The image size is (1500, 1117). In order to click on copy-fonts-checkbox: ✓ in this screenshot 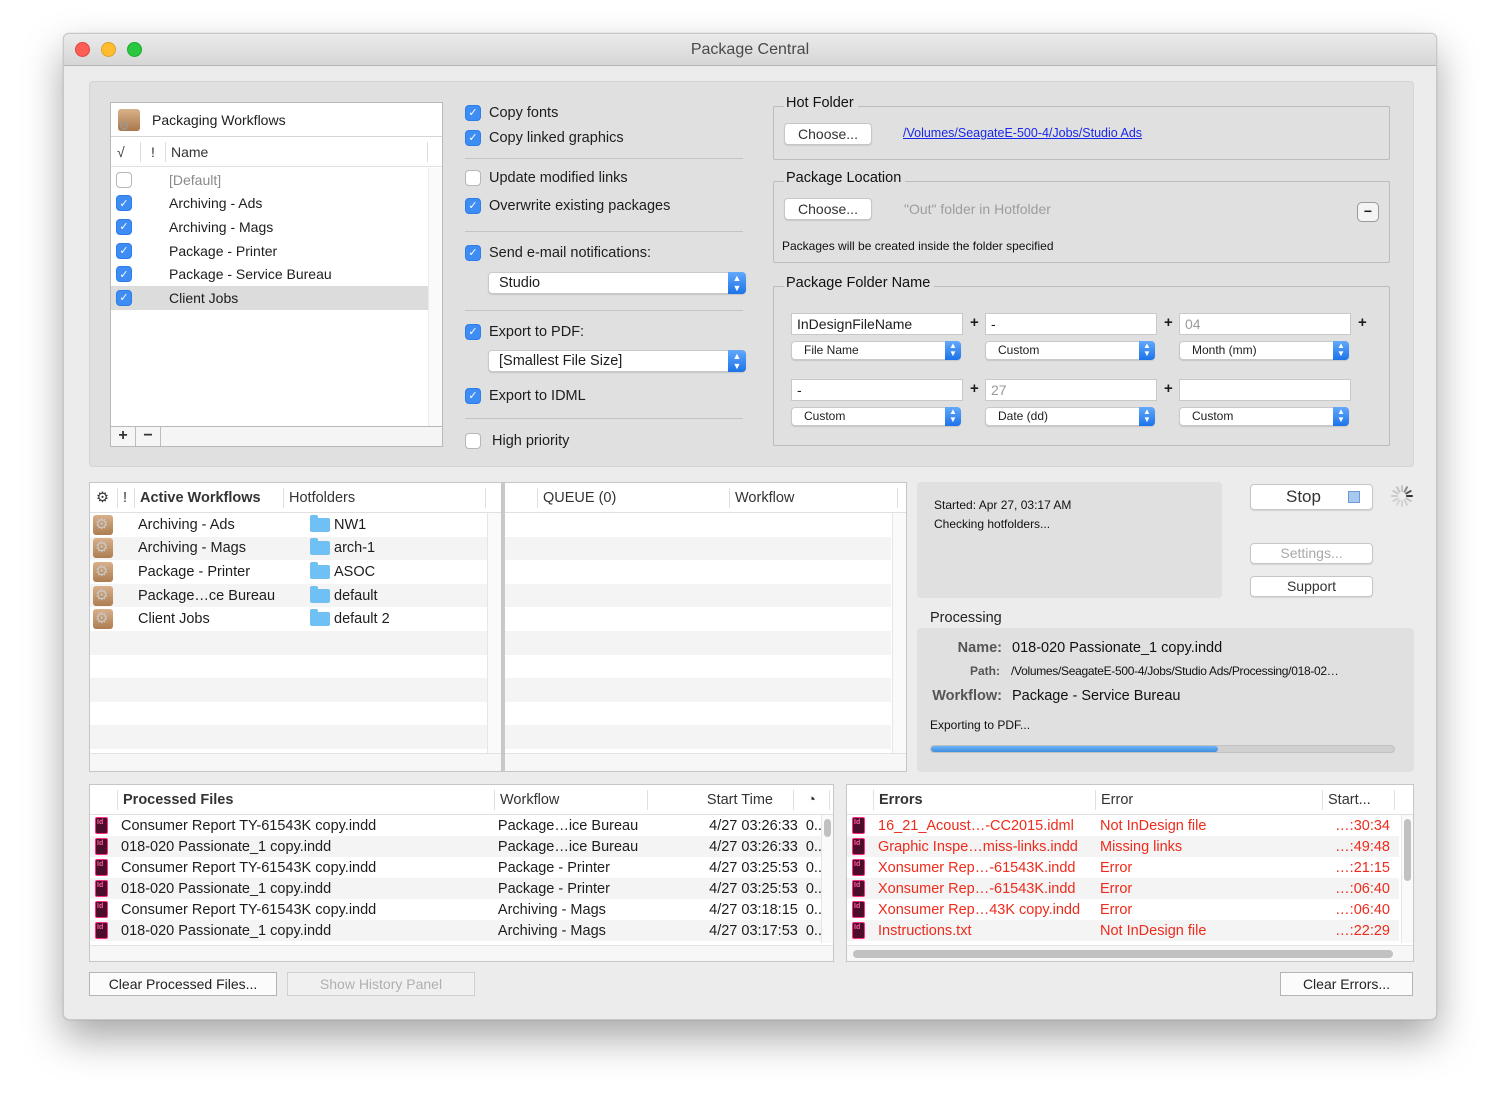, I will do `click(473, 112)`.